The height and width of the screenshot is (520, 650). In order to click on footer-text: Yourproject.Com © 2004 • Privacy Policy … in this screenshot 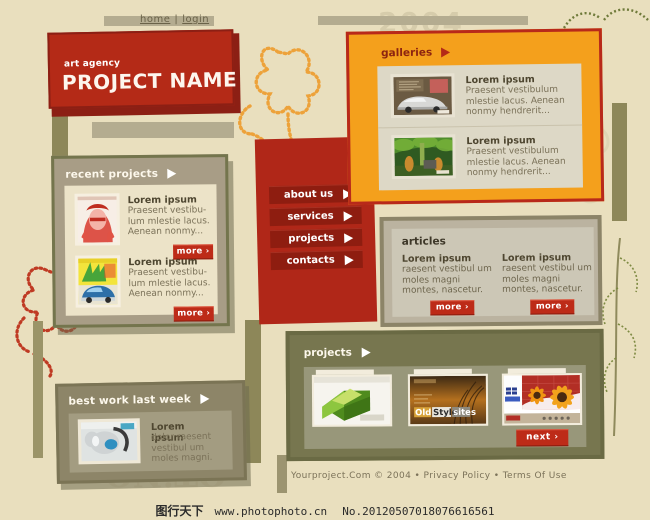, I will do `click(429, 476)`.